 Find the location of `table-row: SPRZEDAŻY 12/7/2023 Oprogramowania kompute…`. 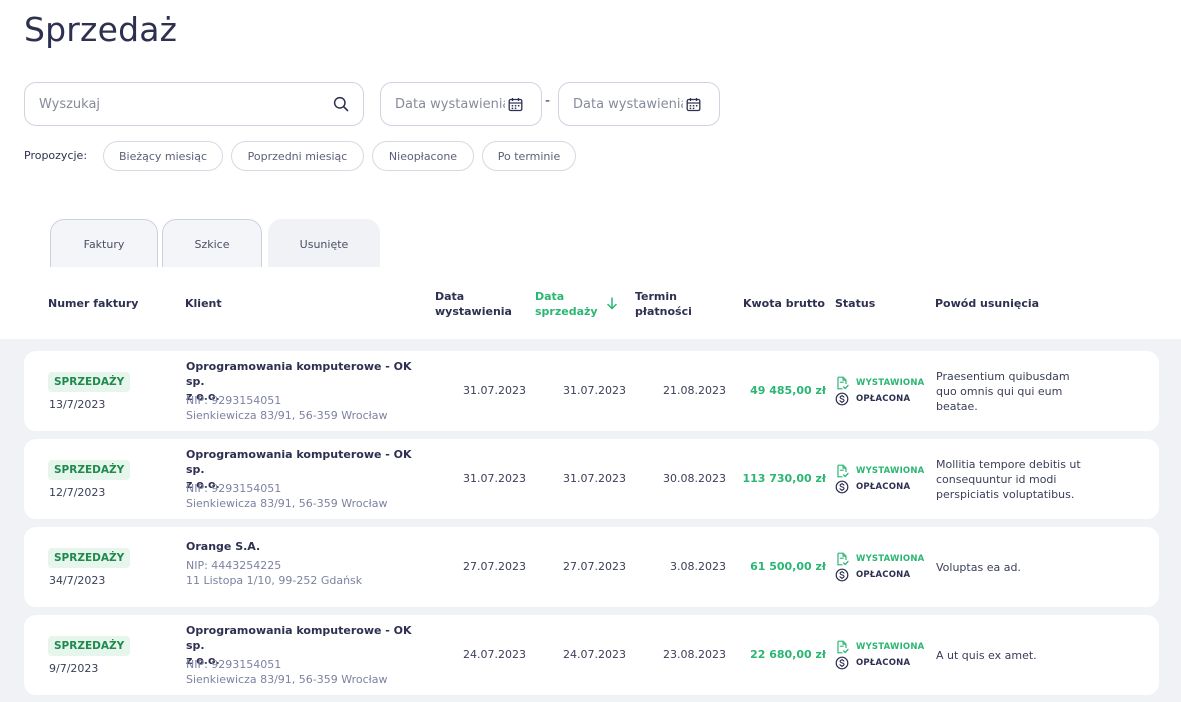

table-row: SPRZEDAŻY 12/7/2023 Oprogramowania kompute… is located at coordinates (591, 479).